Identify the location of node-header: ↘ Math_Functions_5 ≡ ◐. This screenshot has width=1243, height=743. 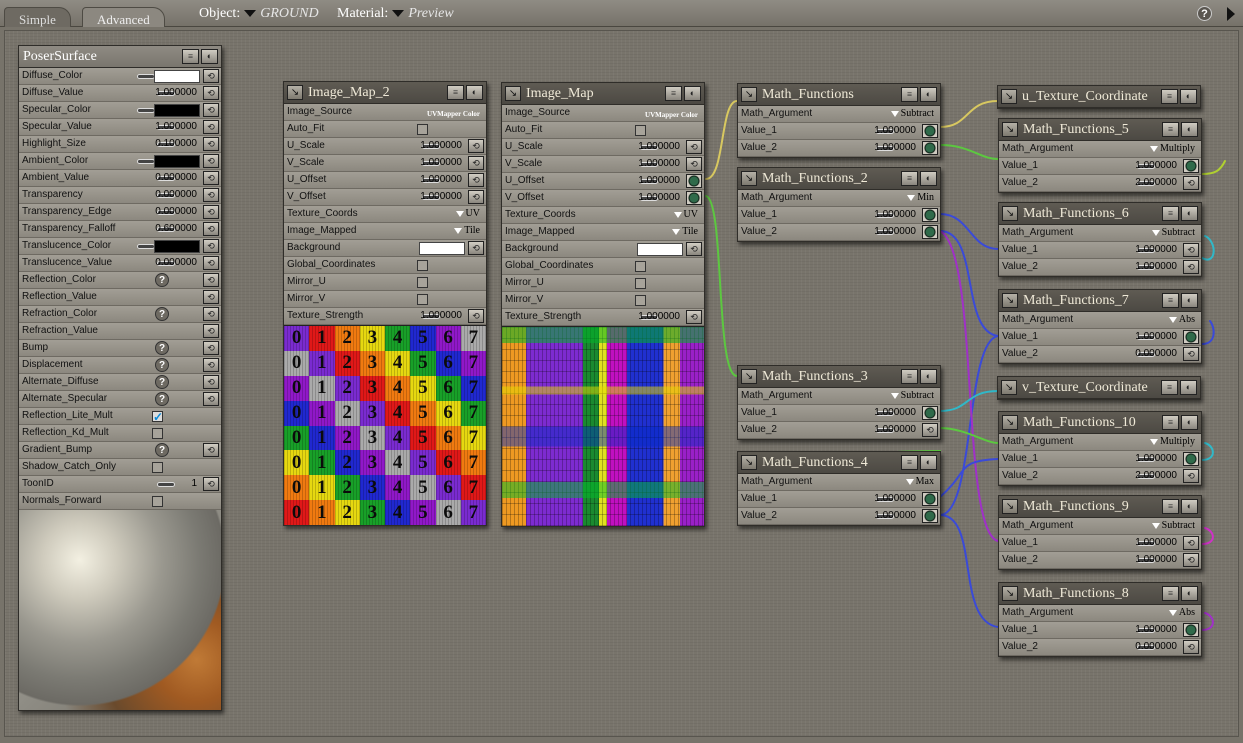
(1100, 130).